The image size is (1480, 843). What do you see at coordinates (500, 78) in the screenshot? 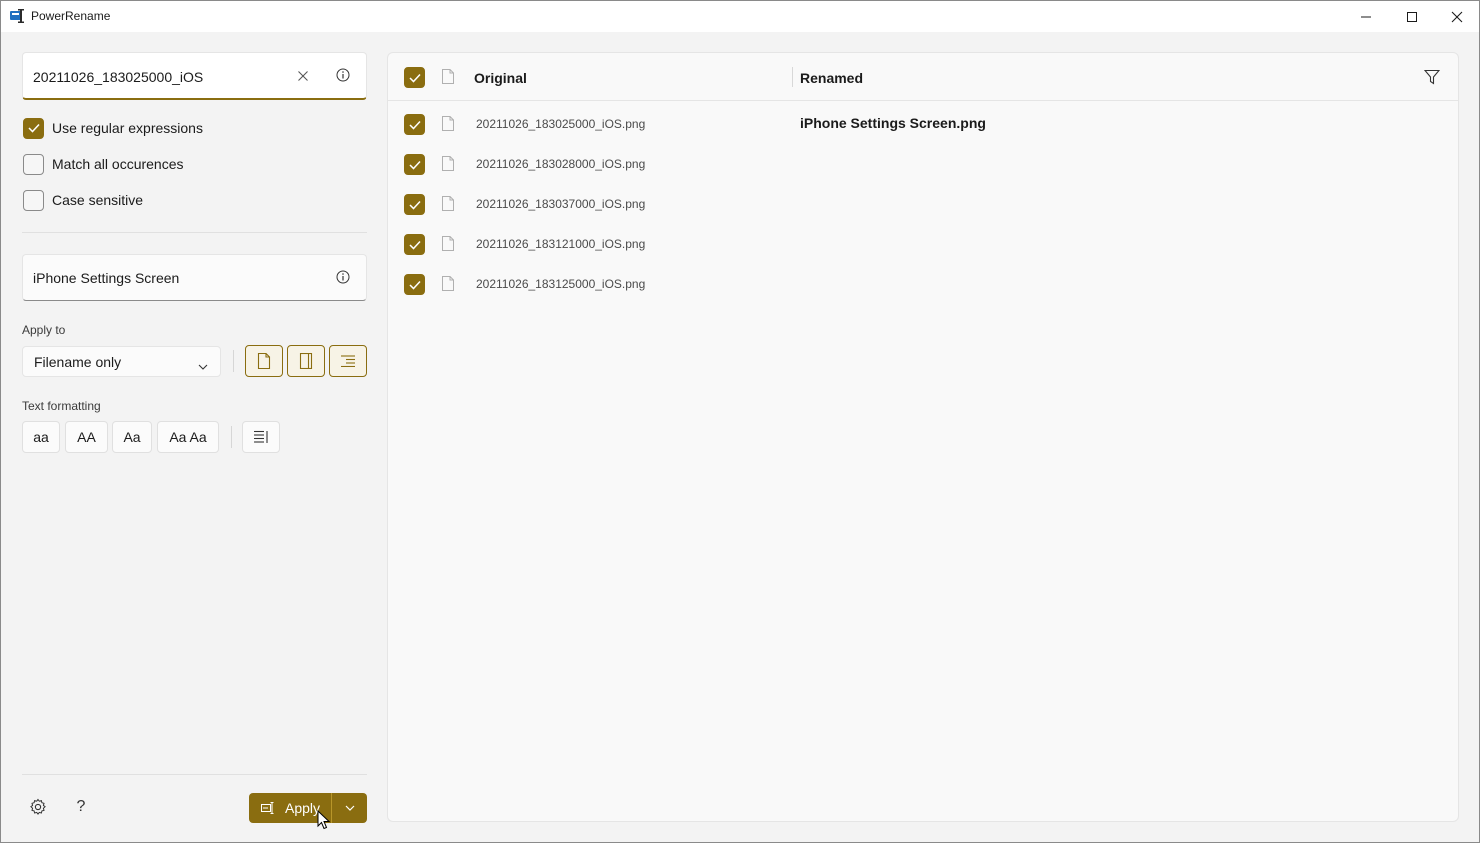
I see `original-column-header: Original` at bounding box center [500, 78].